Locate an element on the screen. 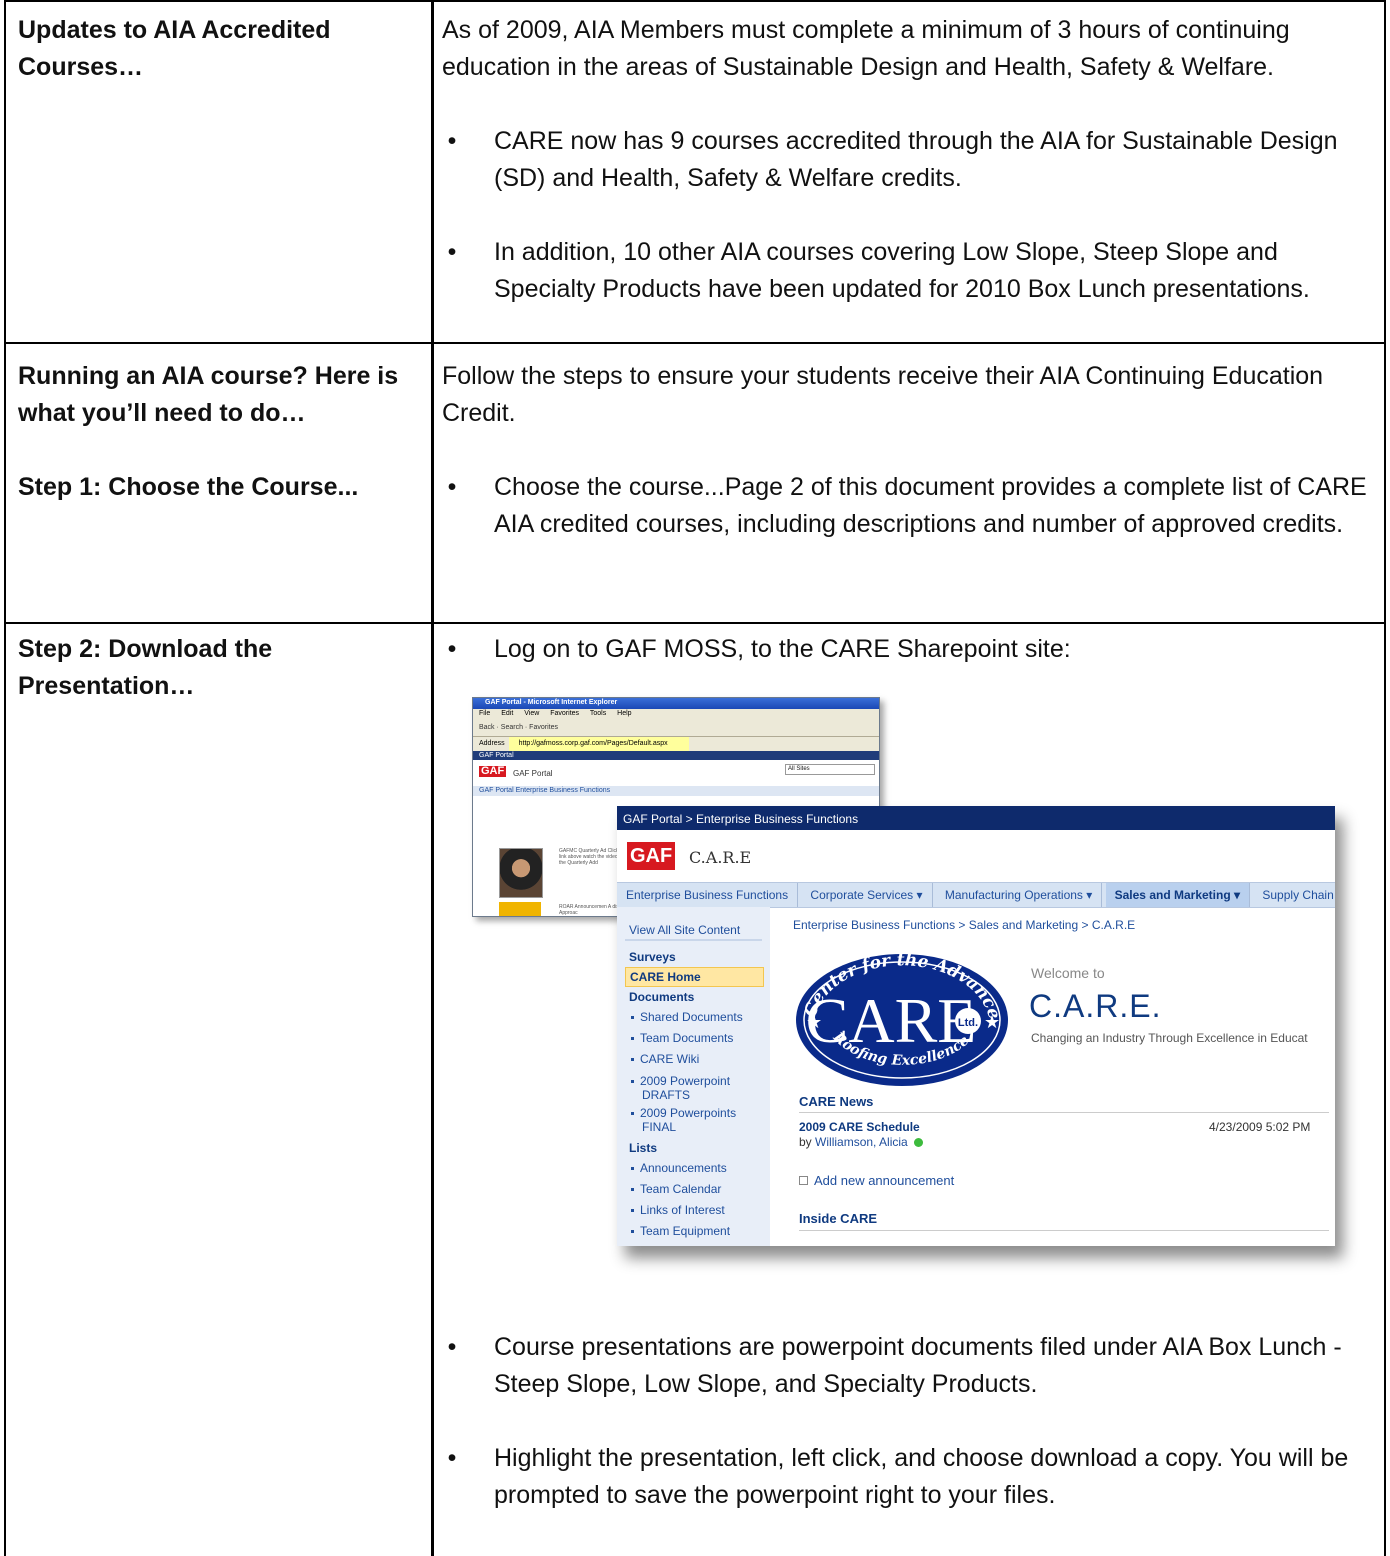 This screenshot has height=1556, width=1390. nav-manufacturing-operations: Manufacturing Operations ▾ is located at coordinates (1019, 895).